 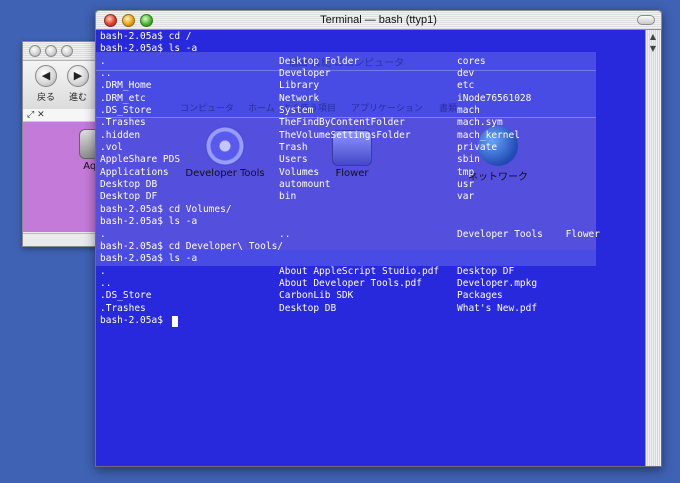 What do you see at coordinates (305, 185) in the screenshot?
I see `terminal-text-col-2: automount` at bounding box center [305, 185].